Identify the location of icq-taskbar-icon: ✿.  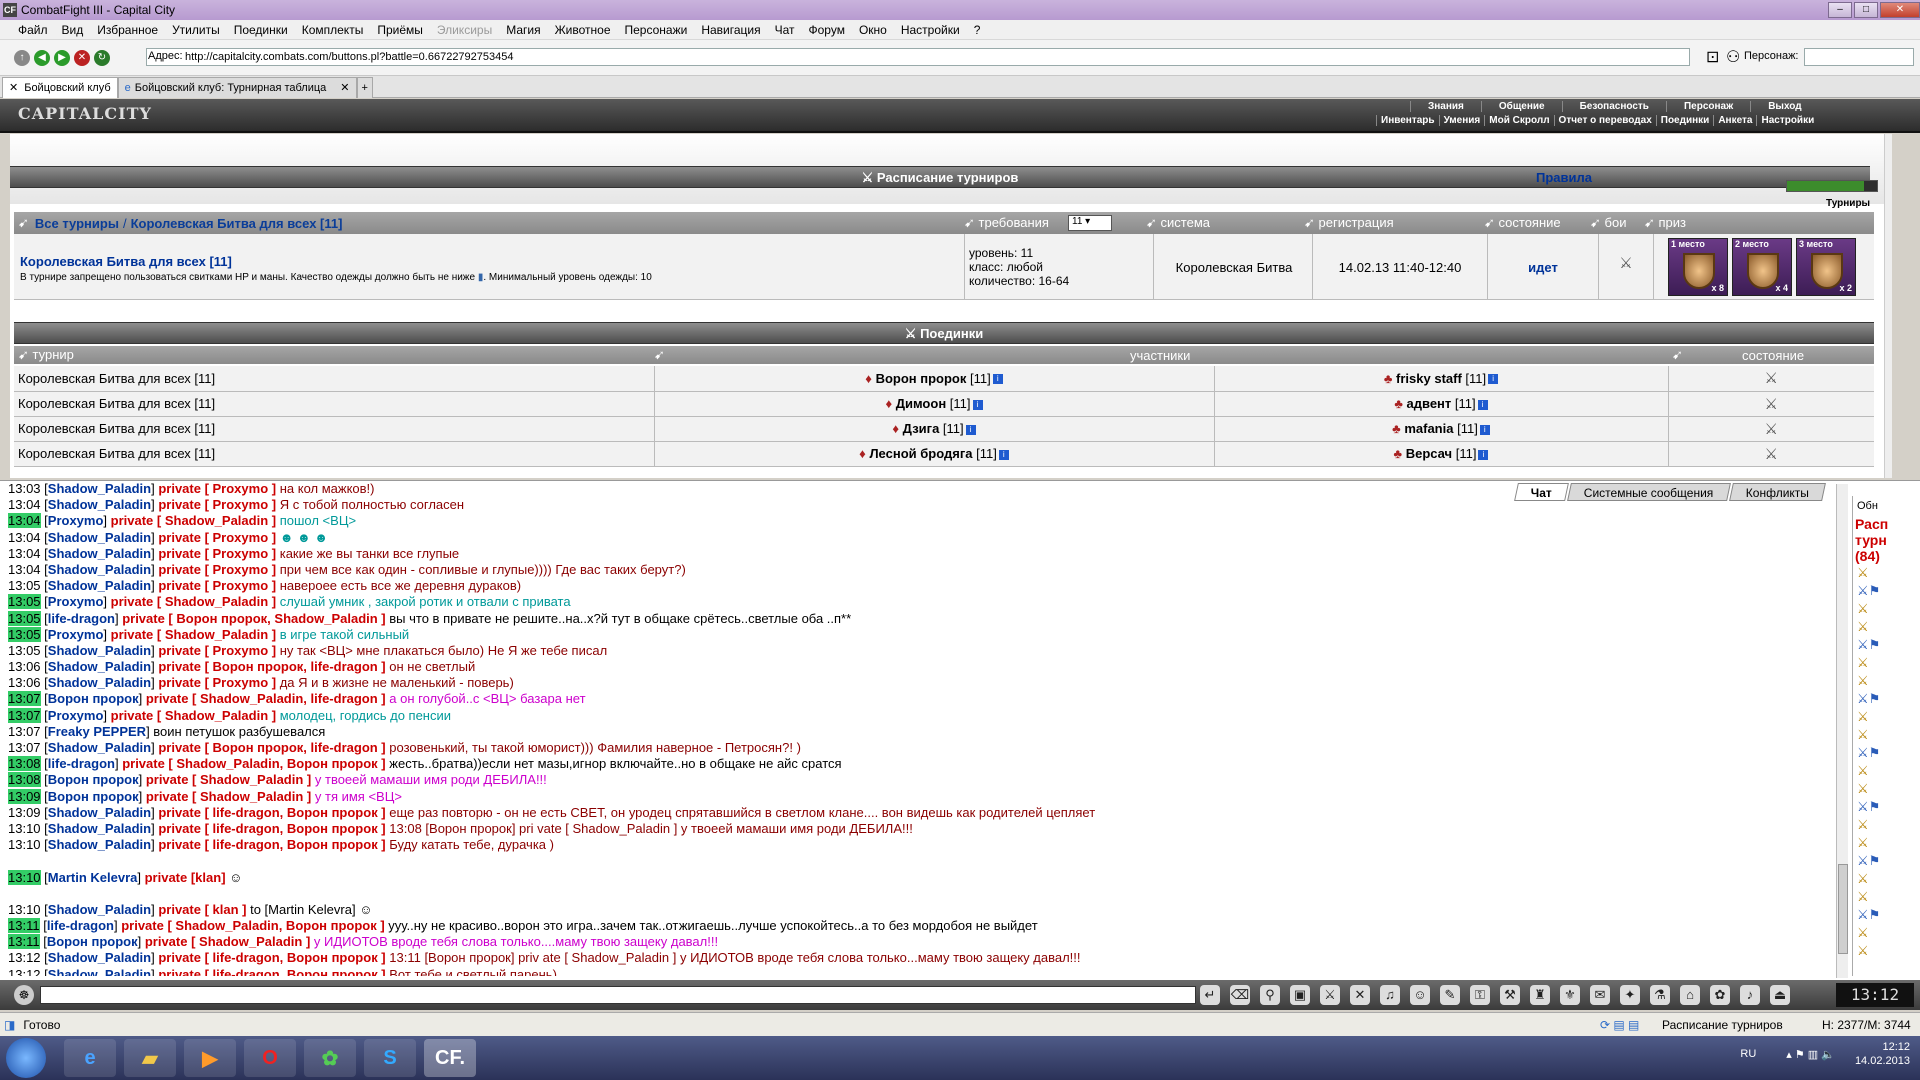
(330, 1058).